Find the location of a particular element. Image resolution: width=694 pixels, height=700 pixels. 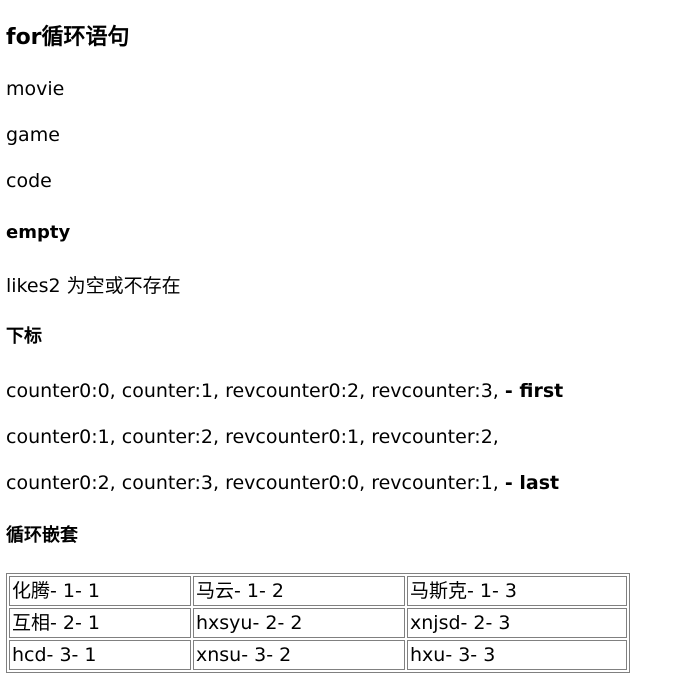

table-cell: hxu- 3- 3 is located at coordinates (517, 655).